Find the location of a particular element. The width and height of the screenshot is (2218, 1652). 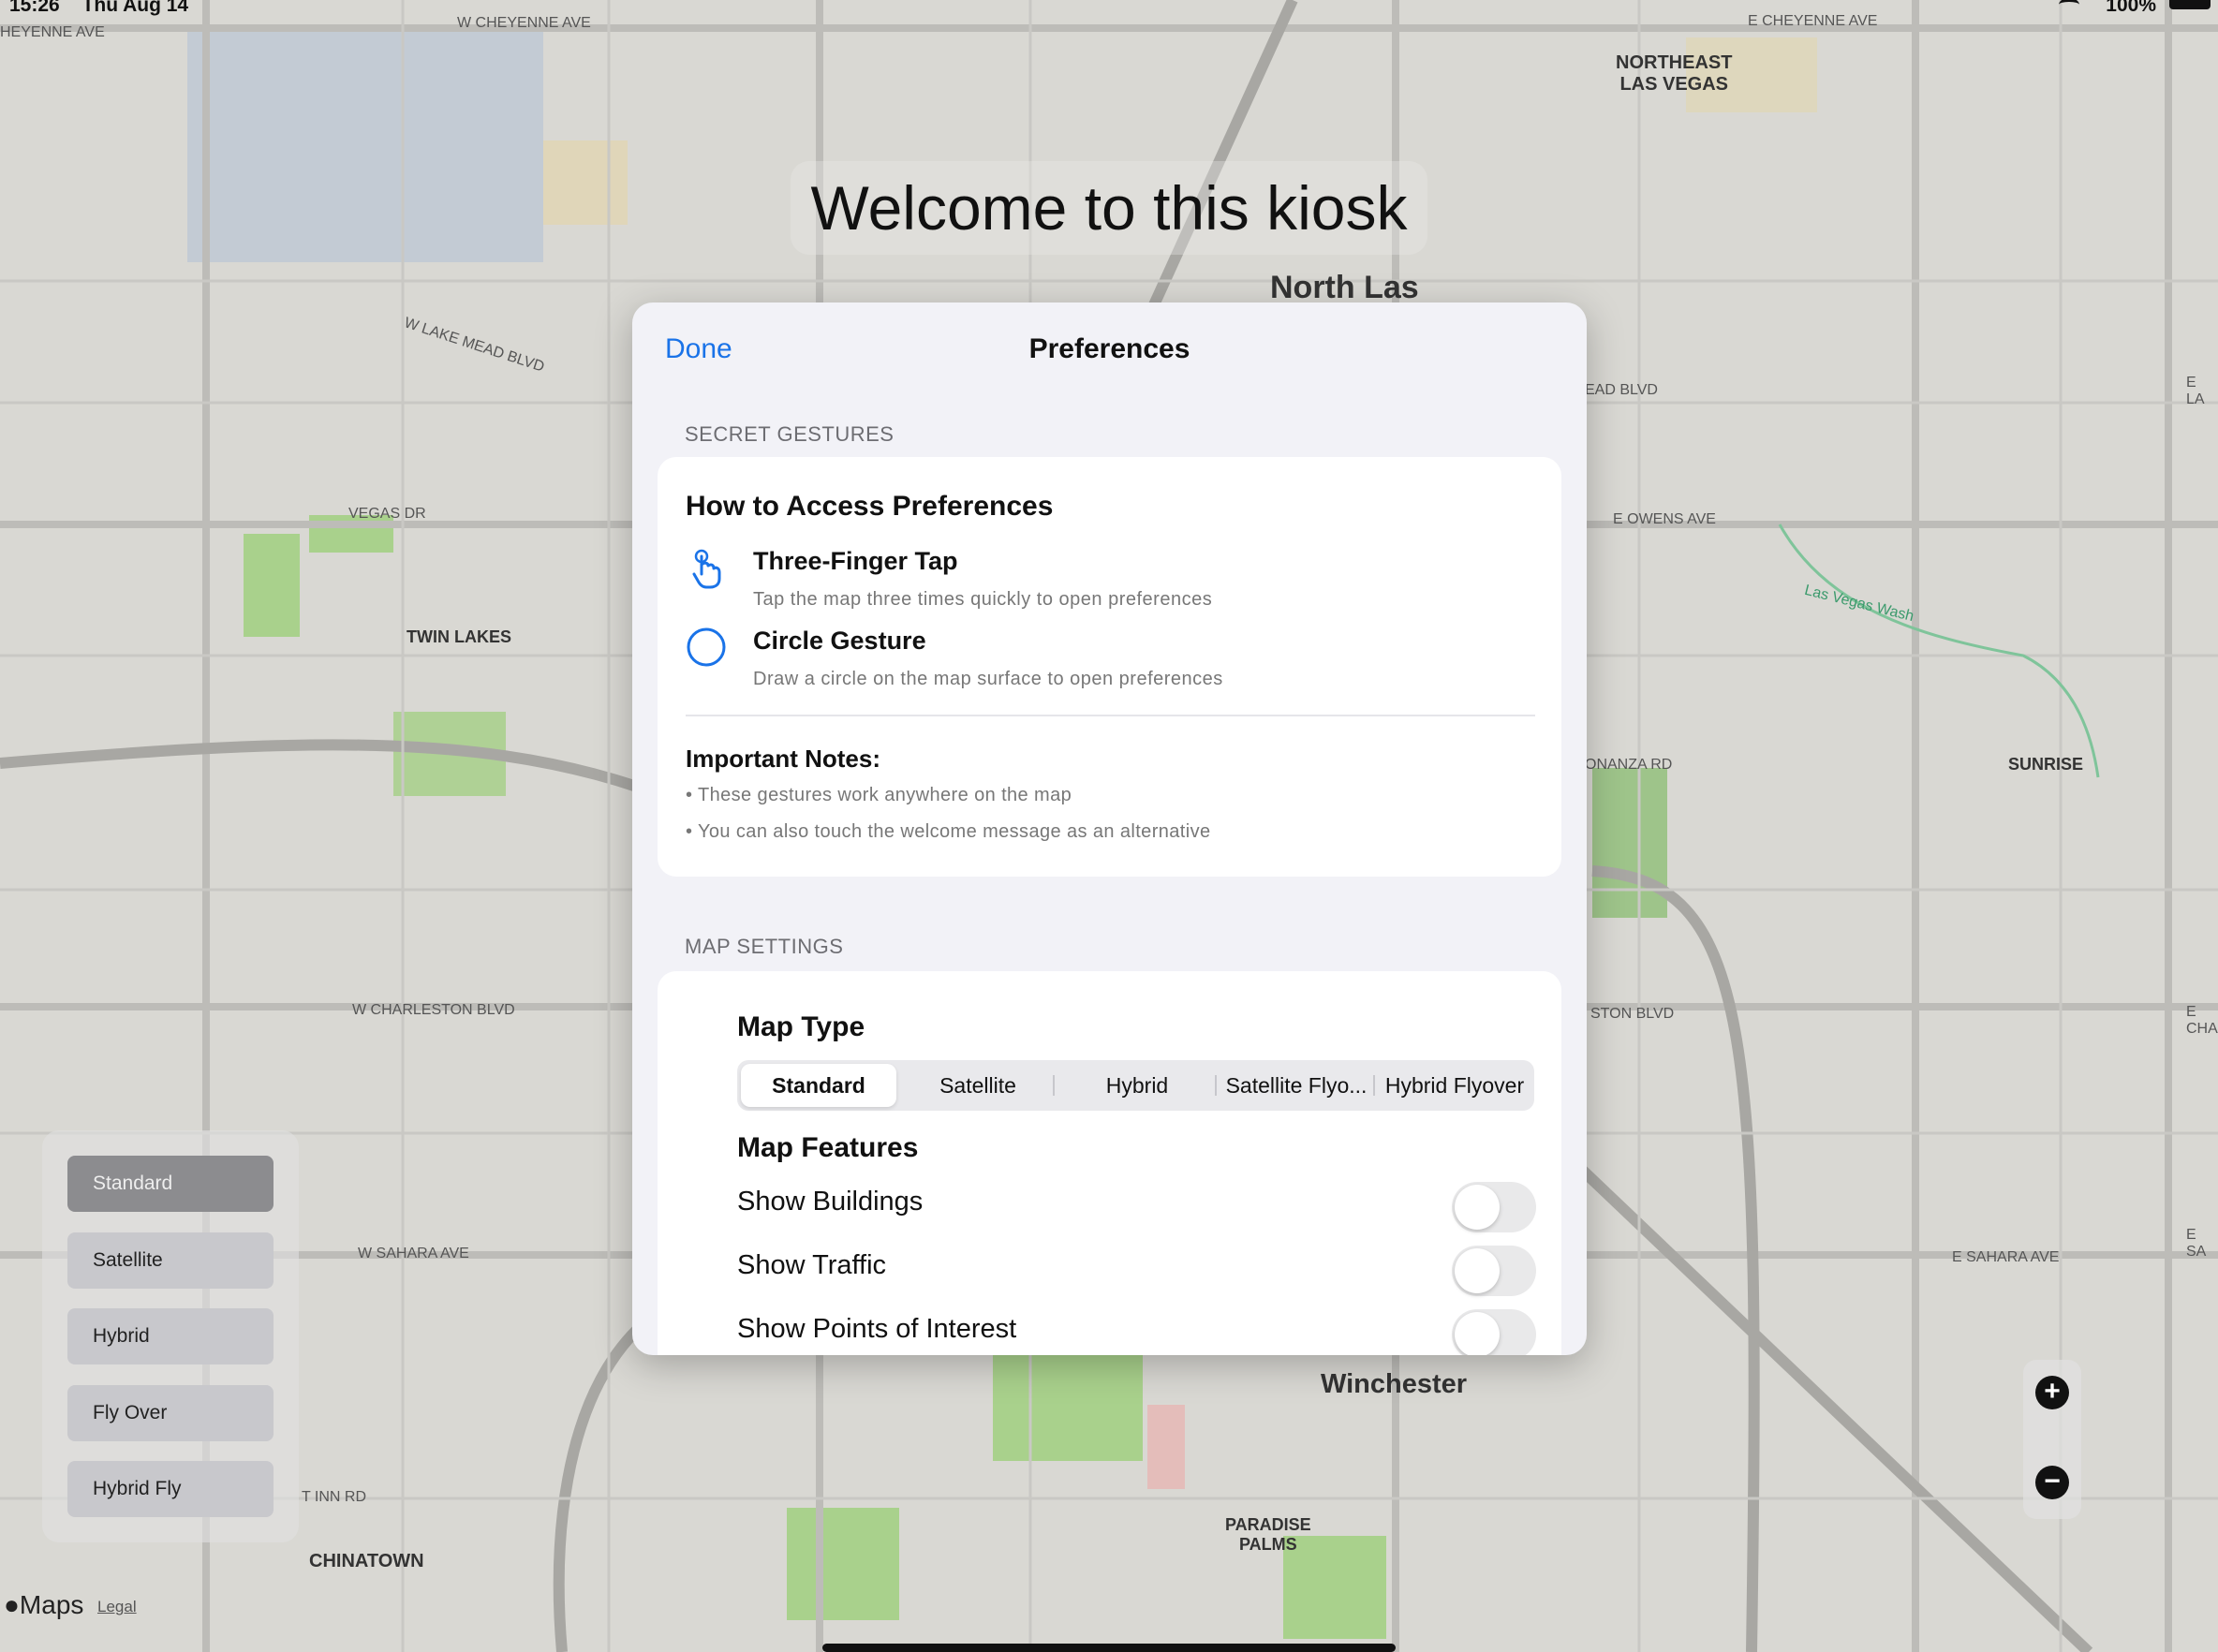

feature-label-traffic: Show Traffic is located at coordinates (812, 1265).